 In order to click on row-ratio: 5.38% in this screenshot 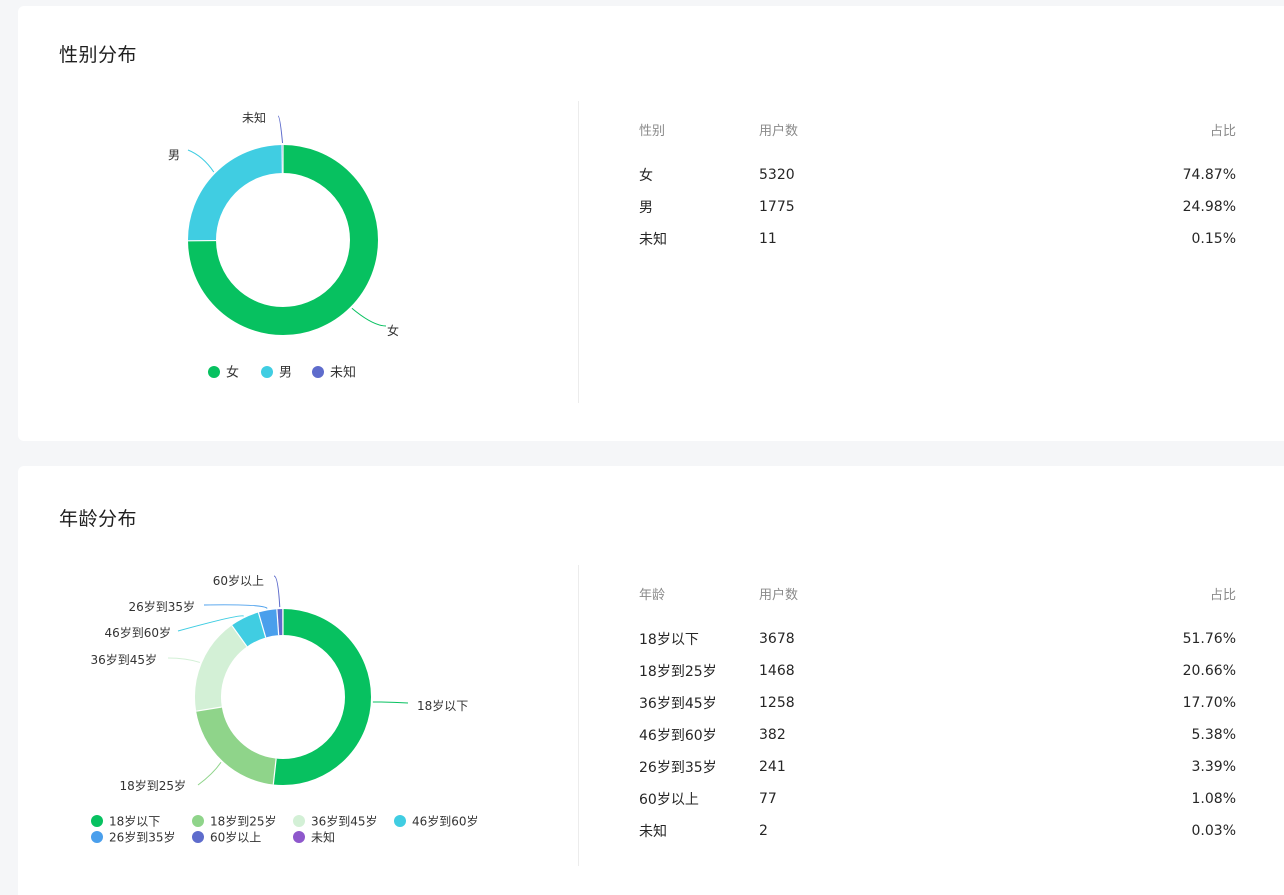, I will do `click(1213, 735)`.